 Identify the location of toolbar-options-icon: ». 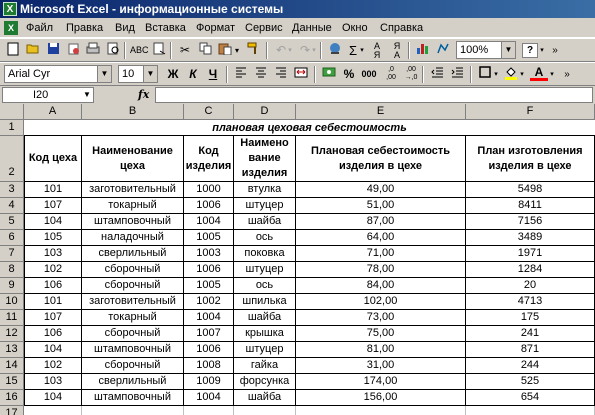
(555, 50).